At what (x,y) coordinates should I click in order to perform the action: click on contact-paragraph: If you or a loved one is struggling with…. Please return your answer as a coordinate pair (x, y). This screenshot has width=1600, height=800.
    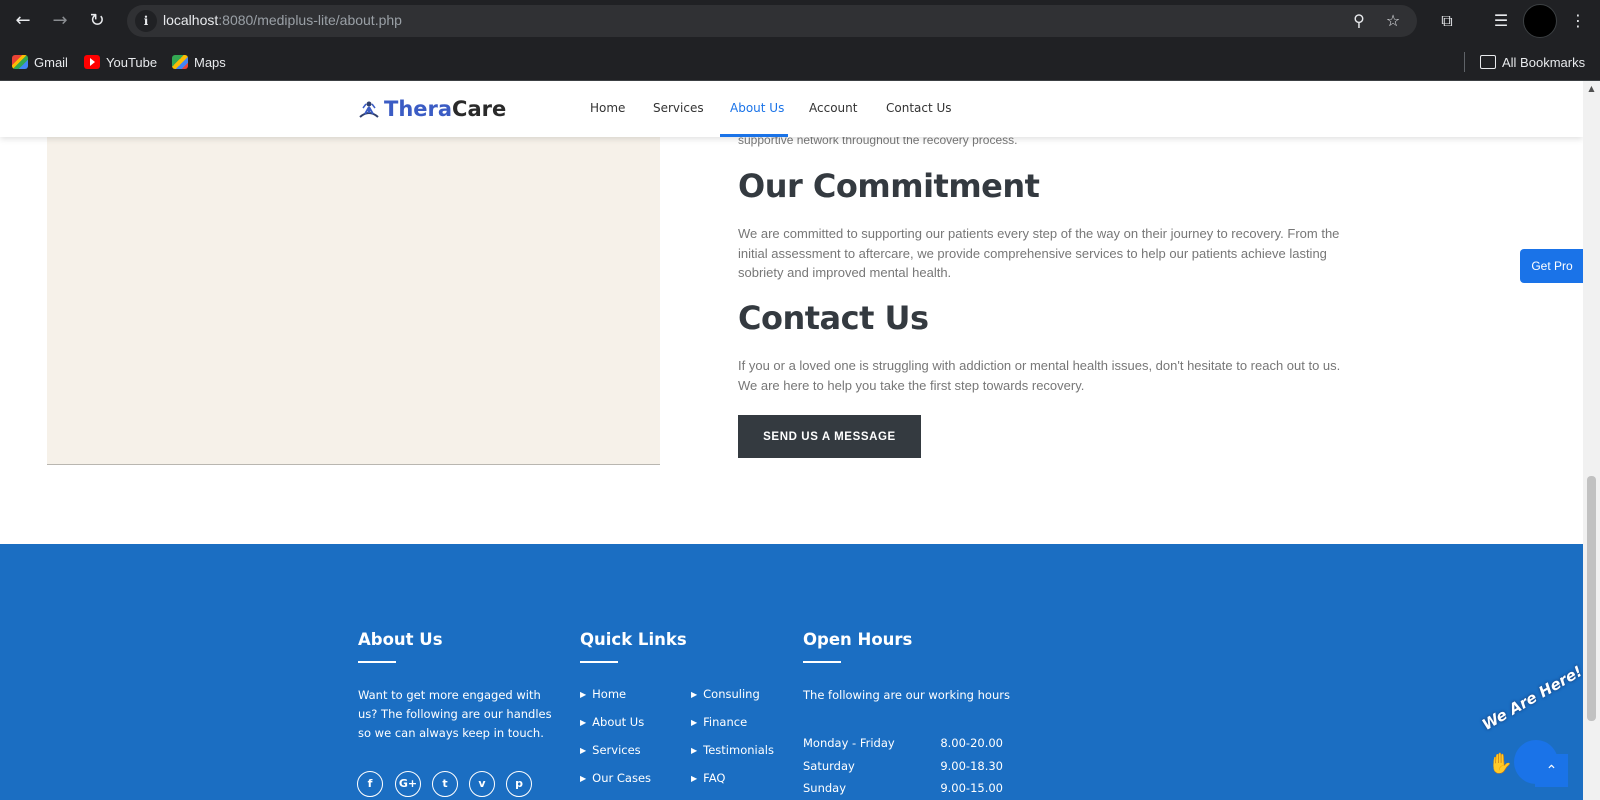
    Looking at the image, I should click on (1039, 375).